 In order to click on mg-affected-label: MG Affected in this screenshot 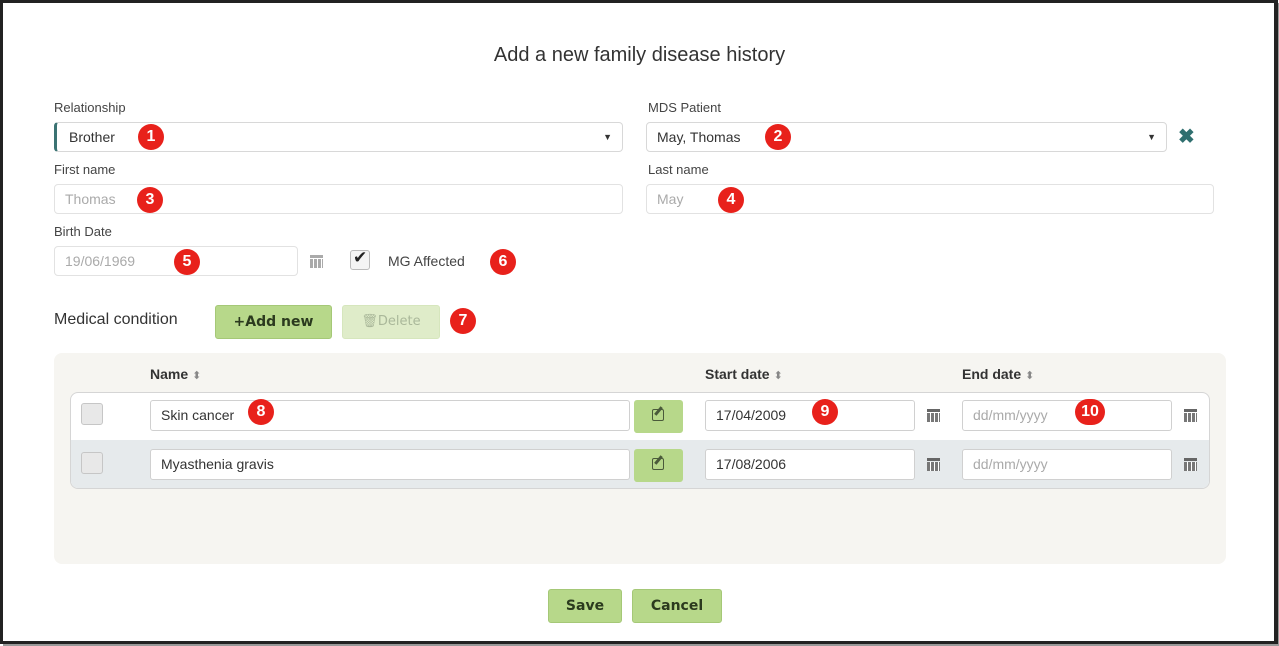, I will do `click(426, 261)`.